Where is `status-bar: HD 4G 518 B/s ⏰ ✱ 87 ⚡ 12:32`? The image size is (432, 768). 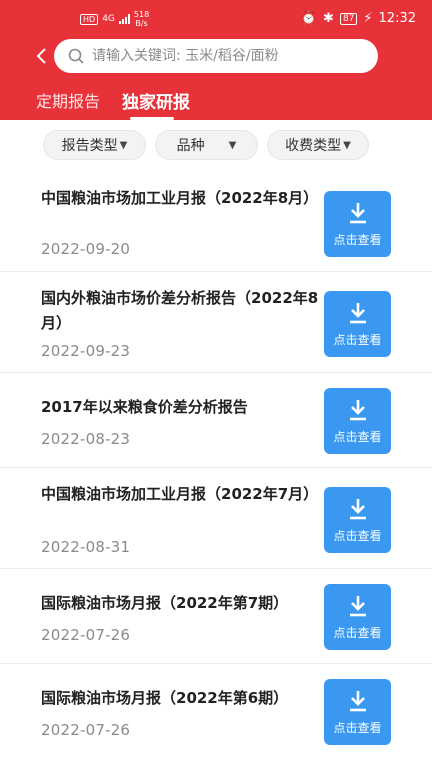 status-bar: HD 4G 518 B/s ⏰ ✱ 87 ⚡ 12:32 is located at coordinates (216, 18).